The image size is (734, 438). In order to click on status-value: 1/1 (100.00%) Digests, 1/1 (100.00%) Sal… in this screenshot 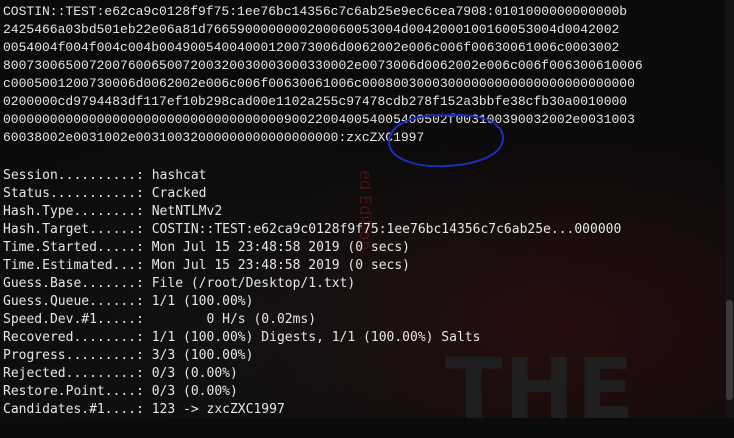, I will do `click(316, 337)`.